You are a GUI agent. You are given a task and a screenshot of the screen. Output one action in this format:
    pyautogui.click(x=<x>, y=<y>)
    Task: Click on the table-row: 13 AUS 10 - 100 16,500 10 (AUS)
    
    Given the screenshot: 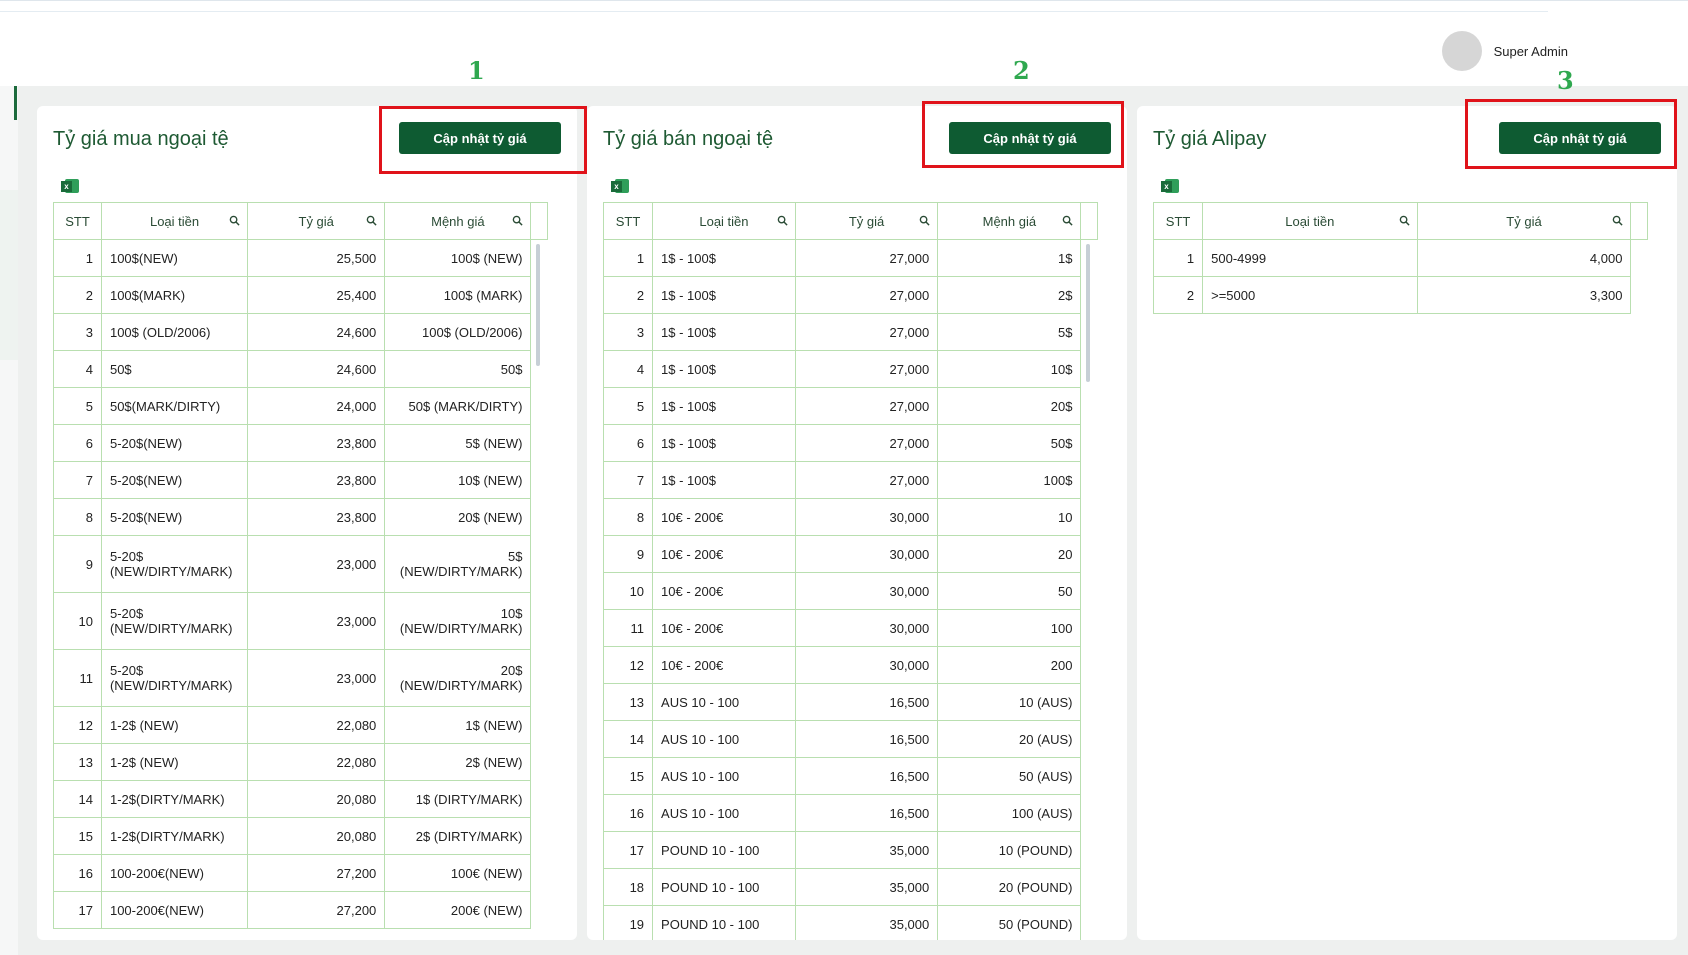 What is the action you would take?
    pyautogui.click(x=850, y=702)
    